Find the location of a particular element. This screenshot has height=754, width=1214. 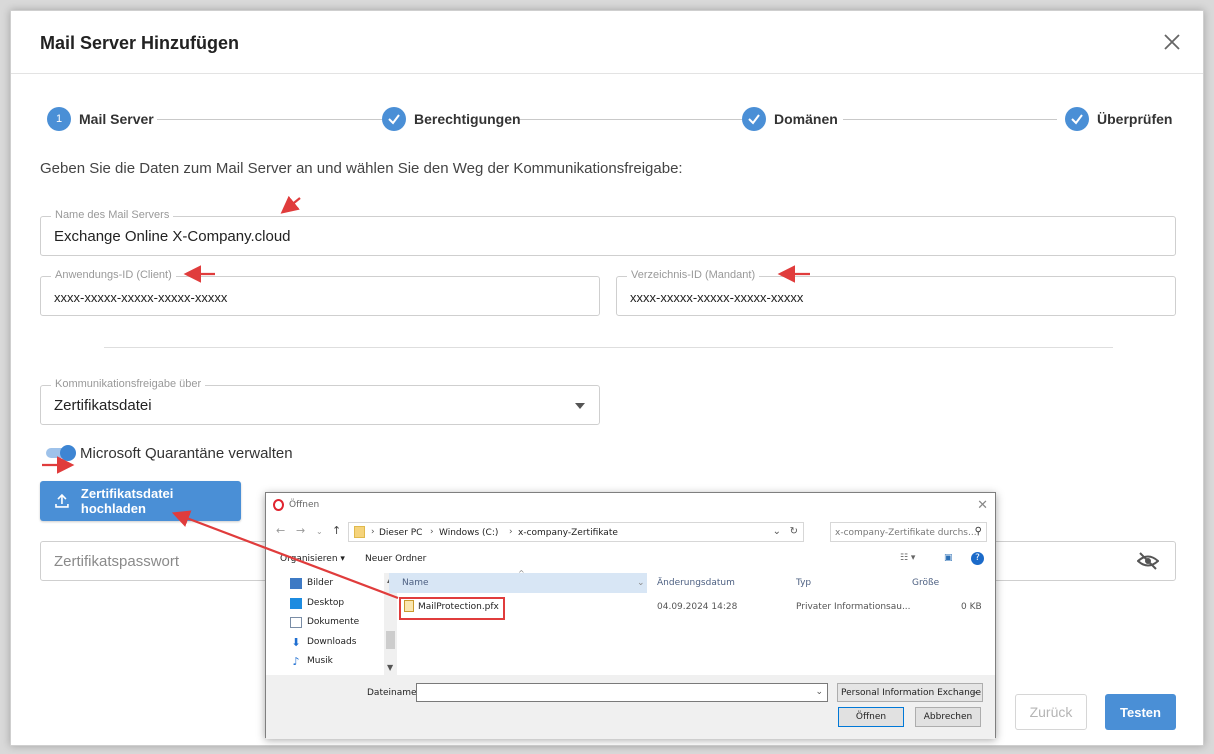

nav-item-label: Dokumente is located at coordinates (333, 622).